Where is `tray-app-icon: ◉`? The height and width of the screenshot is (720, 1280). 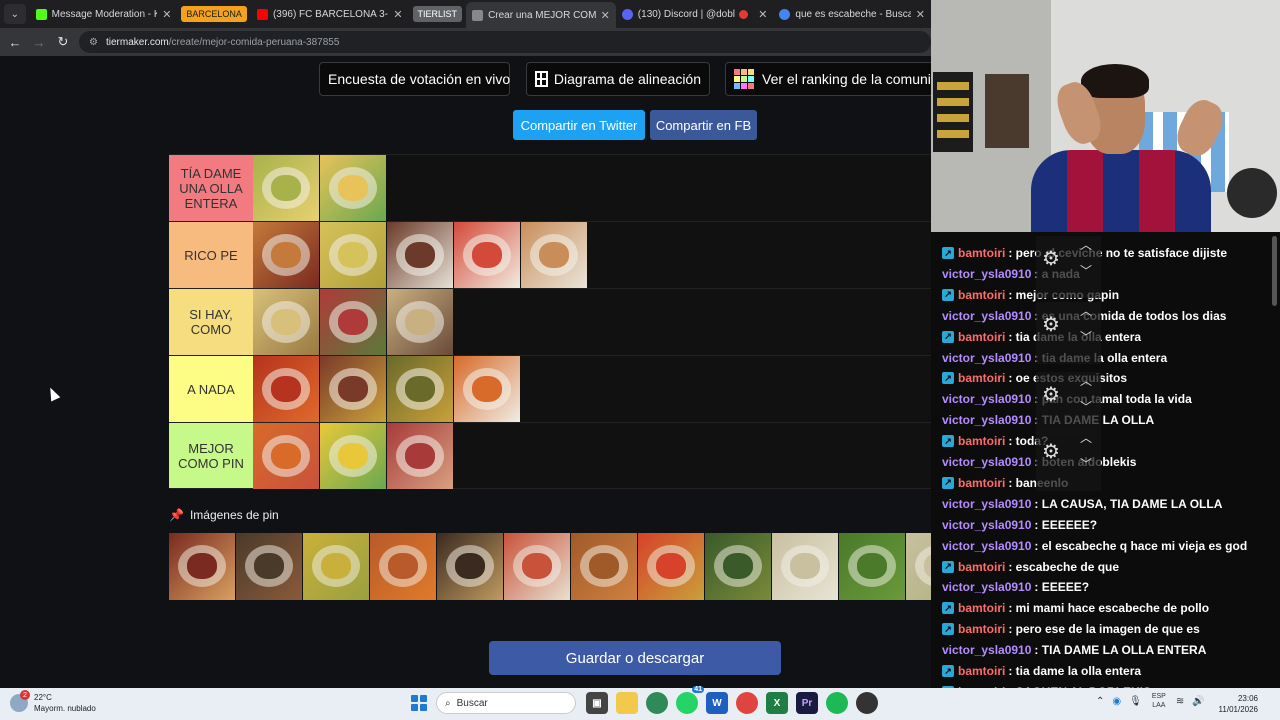
tray-app-icon: ◉ is located at coordinates (1116, 701).